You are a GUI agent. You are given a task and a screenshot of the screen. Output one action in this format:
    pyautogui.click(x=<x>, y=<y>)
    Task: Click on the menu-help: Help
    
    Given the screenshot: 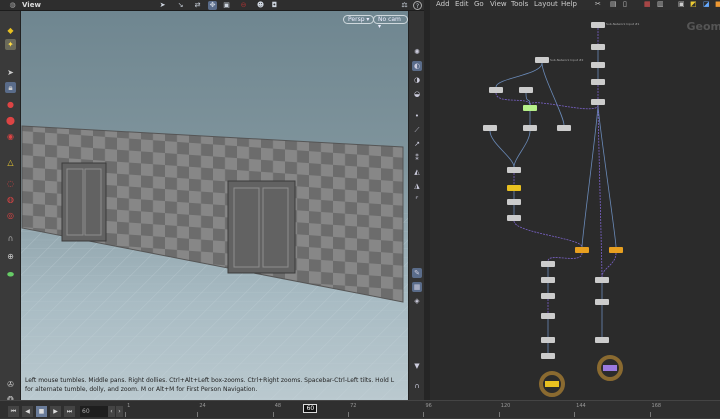 What is the action you would take?
    pyautogui.click(x=569, y=4)
    